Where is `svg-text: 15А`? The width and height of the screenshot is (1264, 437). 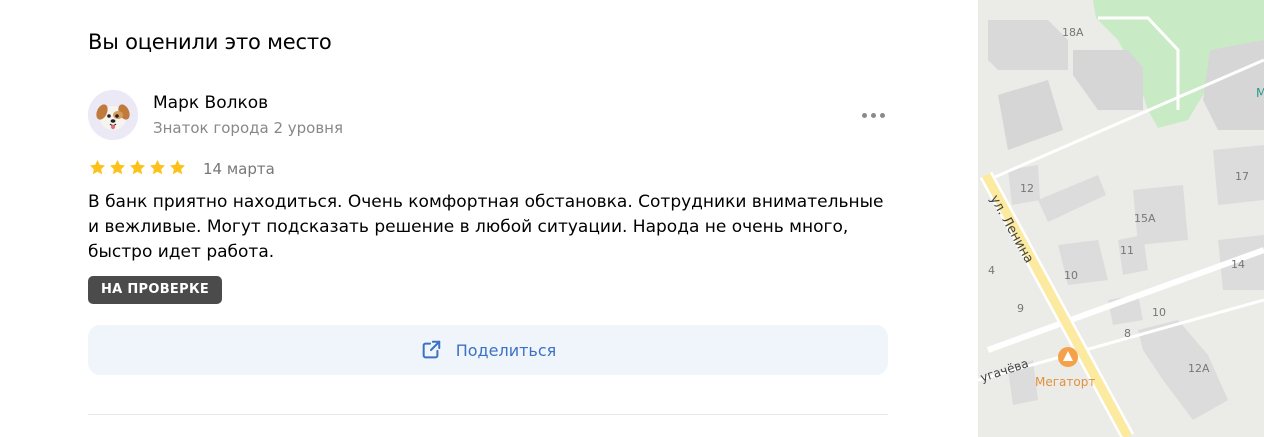
svg-text: 15А is located at coordinates (1145, 218).